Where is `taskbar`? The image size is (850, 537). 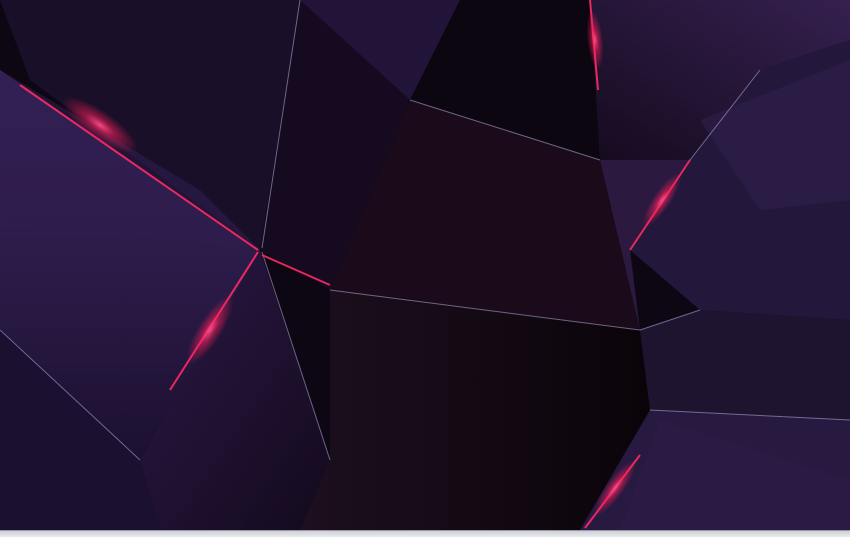 taskbar is located at coordinates (425, 533).